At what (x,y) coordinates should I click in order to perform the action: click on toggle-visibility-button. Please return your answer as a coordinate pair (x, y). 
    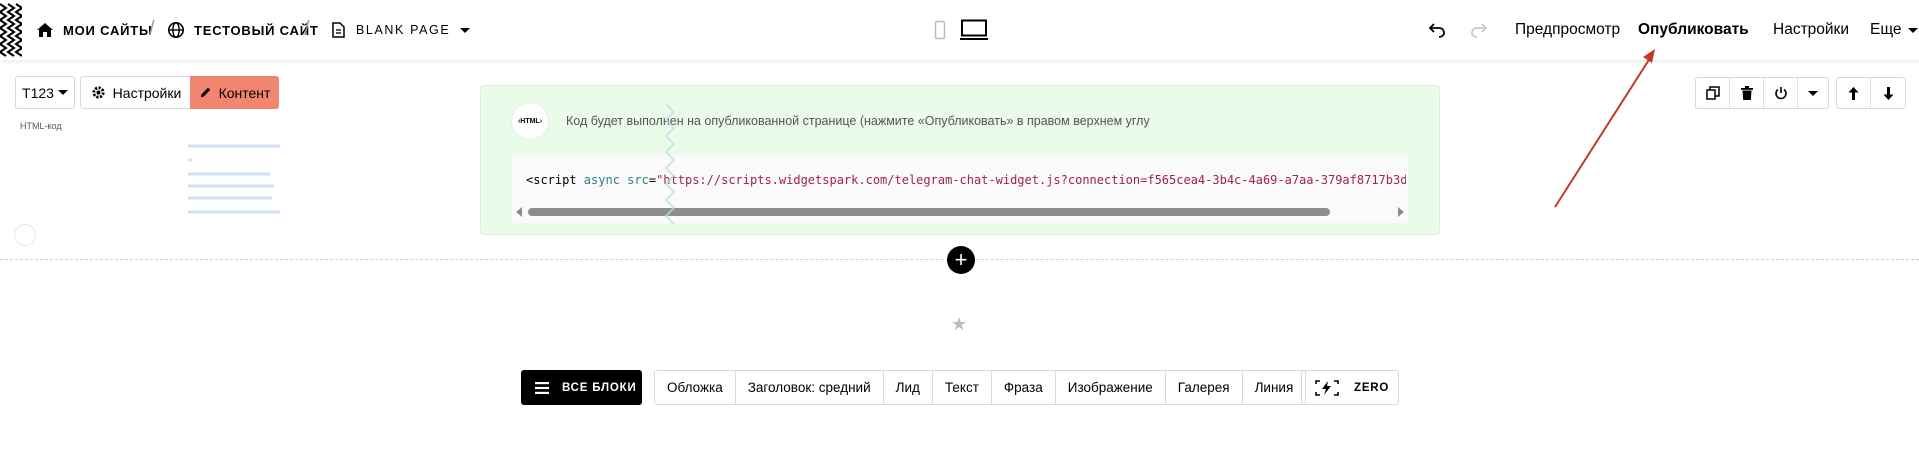
    Looking at the image, I should click on (1781, 93).